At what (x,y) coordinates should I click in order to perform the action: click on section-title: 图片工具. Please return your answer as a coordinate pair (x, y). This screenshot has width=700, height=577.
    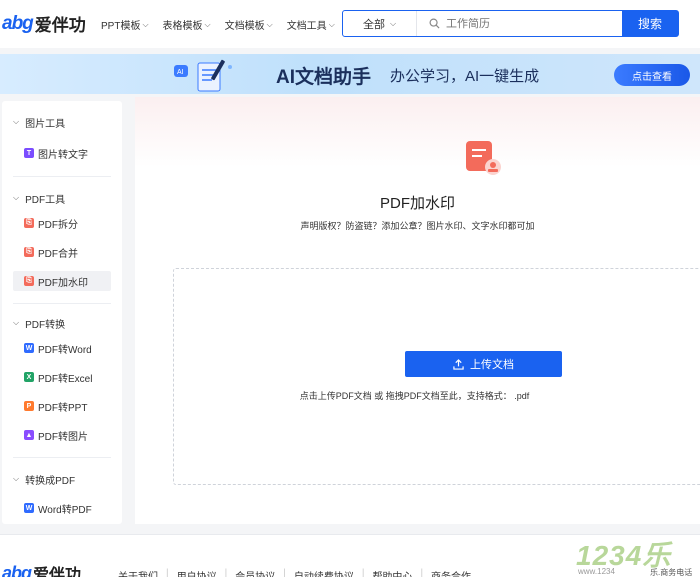
    Looking at the image, I should click on (45, 124).